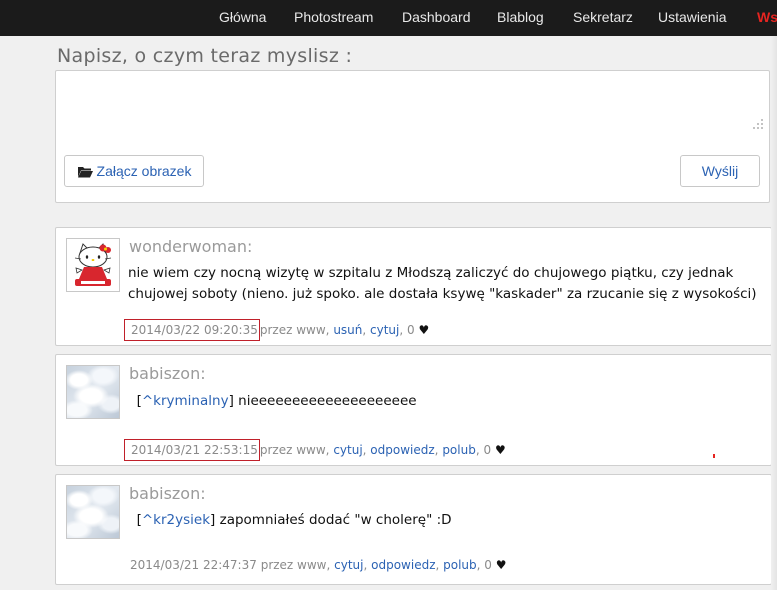 Image resolution: width=777 pixels, height=590 pixels. Describe the element at coordinates (192, 330) in the screenshot. I see `post-timestamp: 2014/03/22 09:20:35` at that location.